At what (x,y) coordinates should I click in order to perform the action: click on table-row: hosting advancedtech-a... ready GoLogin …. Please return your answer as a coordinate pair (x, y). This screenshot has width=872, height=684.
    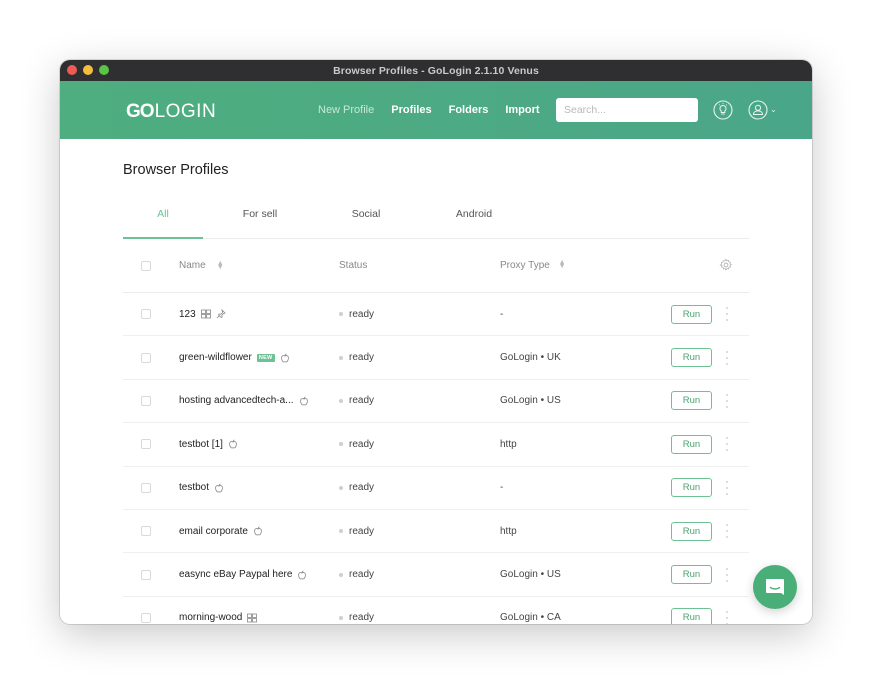
    Looking at the image, I should click on (436, 402).